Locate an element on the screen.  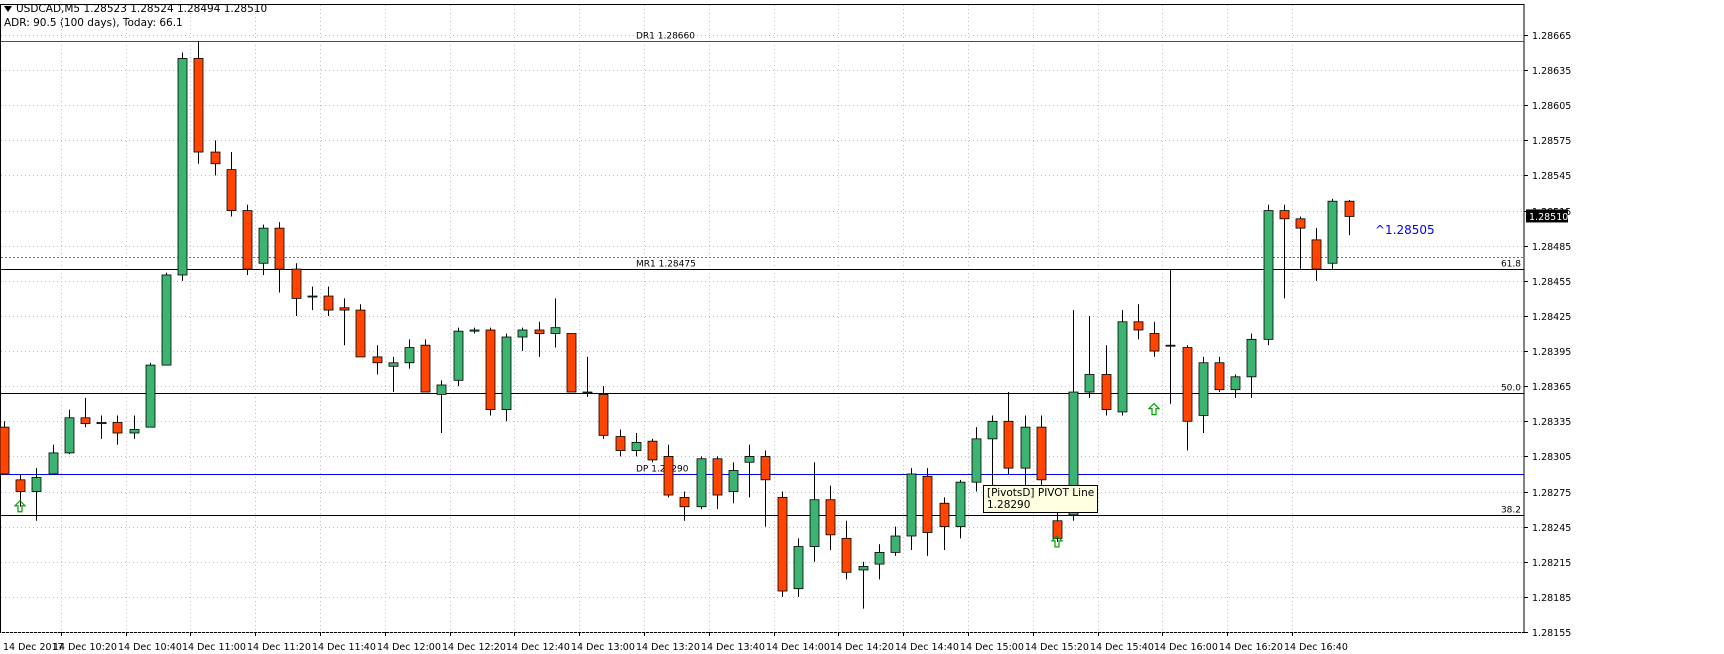
price-tick-label: 1.28425 is located at coordinates (1551, 317).